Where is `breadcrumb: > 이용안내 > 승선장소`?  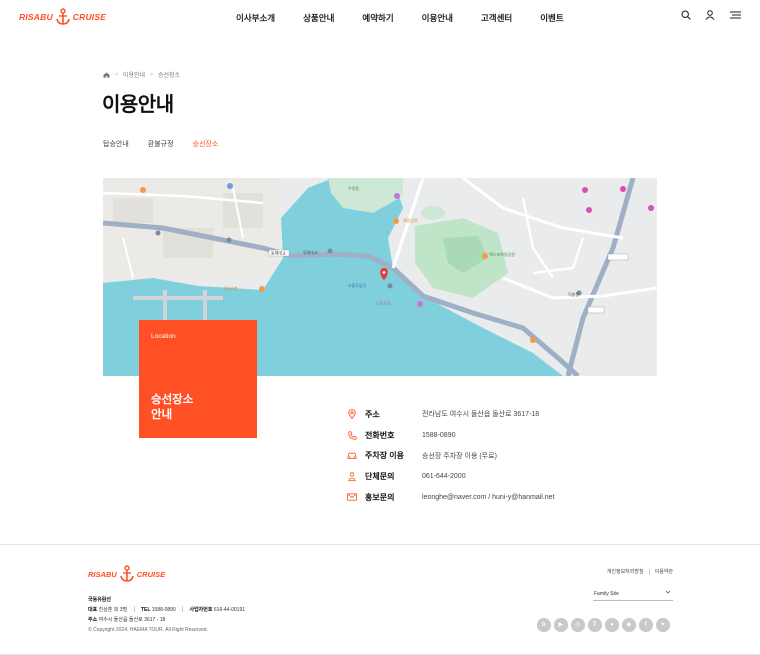 breadcrumb: > 이용안내 > 승선장소 is located at coordinates (141, 74).